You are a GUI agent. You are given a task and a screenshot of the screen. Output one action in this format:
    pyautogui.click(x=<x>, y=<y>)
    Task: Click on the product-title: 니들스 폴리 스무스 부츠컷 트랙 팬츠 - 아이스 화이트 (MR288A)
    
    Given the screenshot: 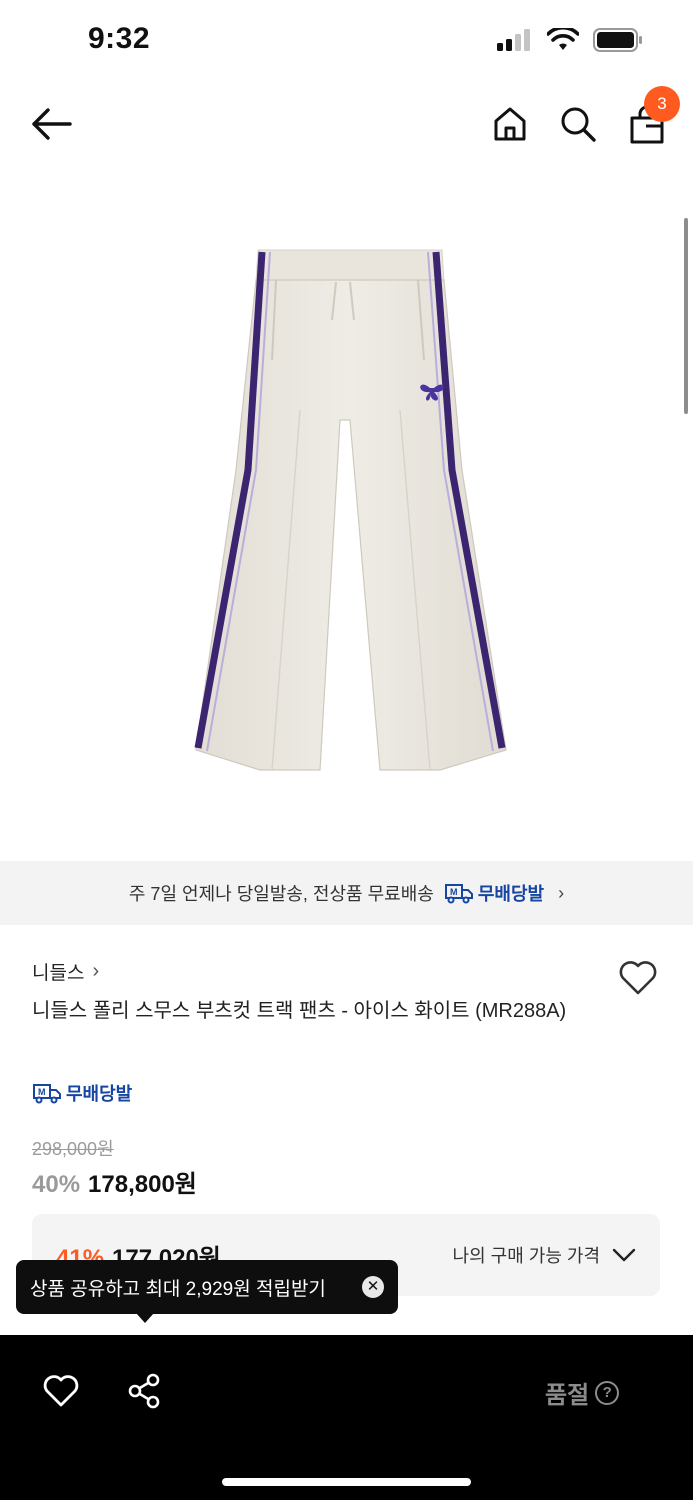 What is the action you would take?
    pyautogui.click(x=299, y=1011)
    